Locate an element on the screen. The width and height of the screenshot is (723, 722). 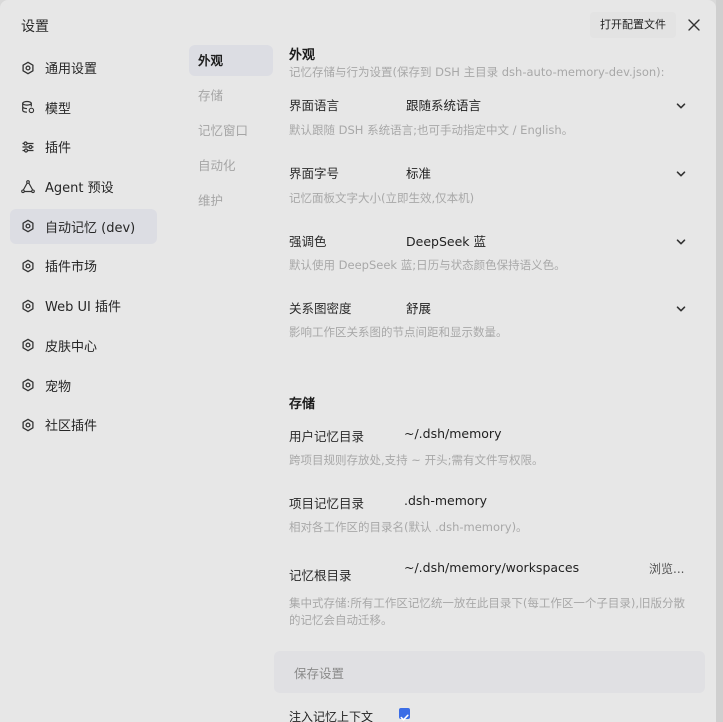
sidebar-item-9: 社区插件 is located at coordinates (83, 424).